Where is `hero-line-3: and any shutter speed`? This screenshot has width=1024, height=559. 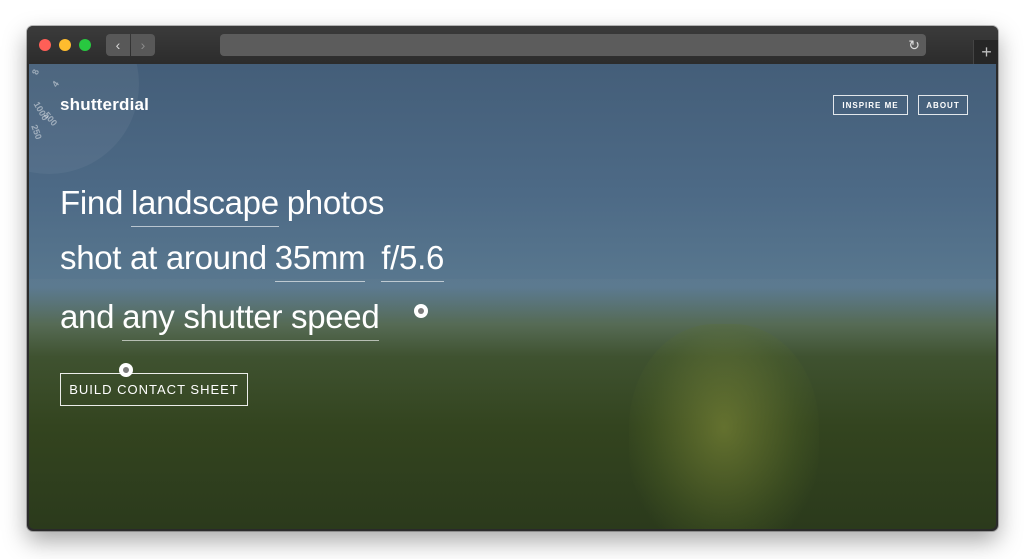
hero-line-3: and any shutter speed is located at coordinates (220, 319).